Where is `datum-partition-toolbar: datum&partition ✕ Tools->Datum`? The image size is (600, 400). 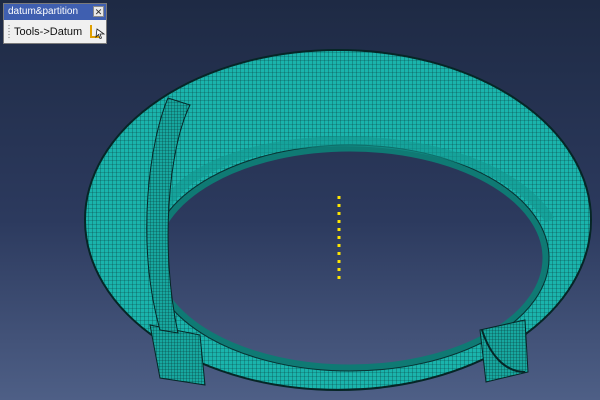
datum-partition-toolbar: datum&partition ✕ Tools->Datum is located at coordinates (55, 23).